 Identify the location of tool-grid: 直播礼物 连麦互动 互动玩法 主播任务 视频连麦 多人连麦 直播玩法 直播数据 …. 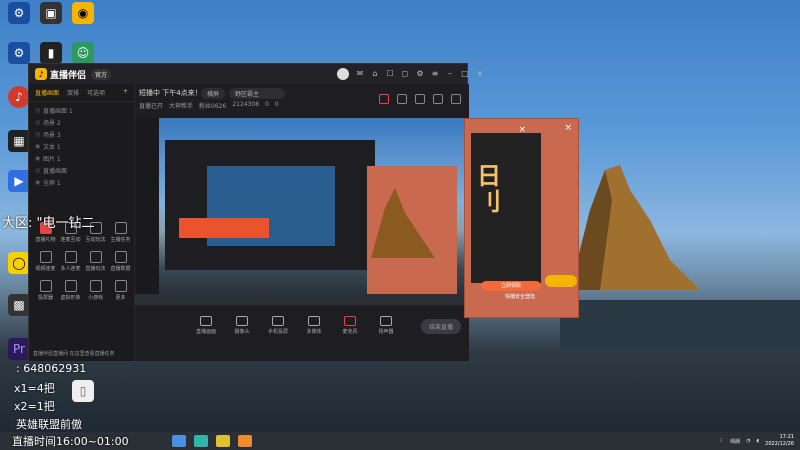
(83, 261).